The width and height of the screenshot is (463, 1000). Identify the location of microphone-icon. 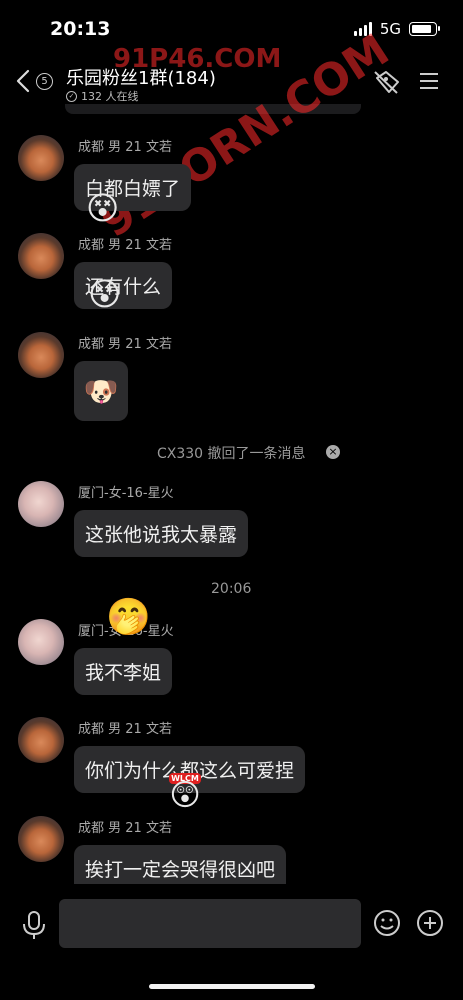
(34, 925).